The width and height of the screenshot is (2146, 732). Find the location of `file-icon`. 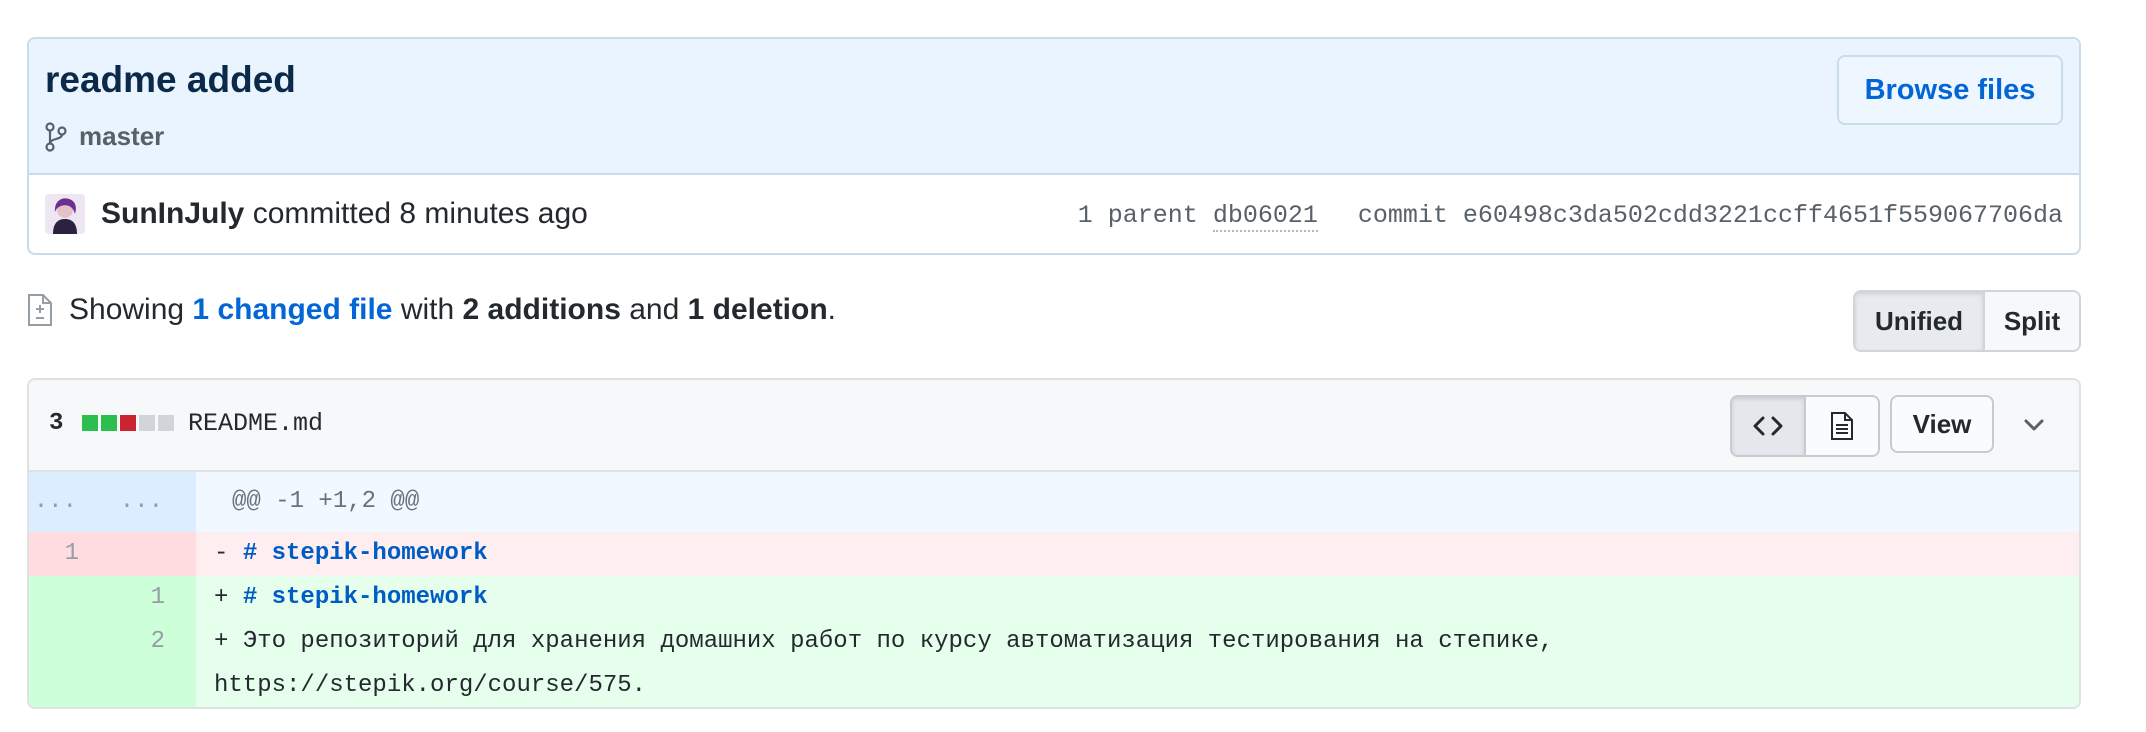

file-icon is located at coordinates (1842, 426).